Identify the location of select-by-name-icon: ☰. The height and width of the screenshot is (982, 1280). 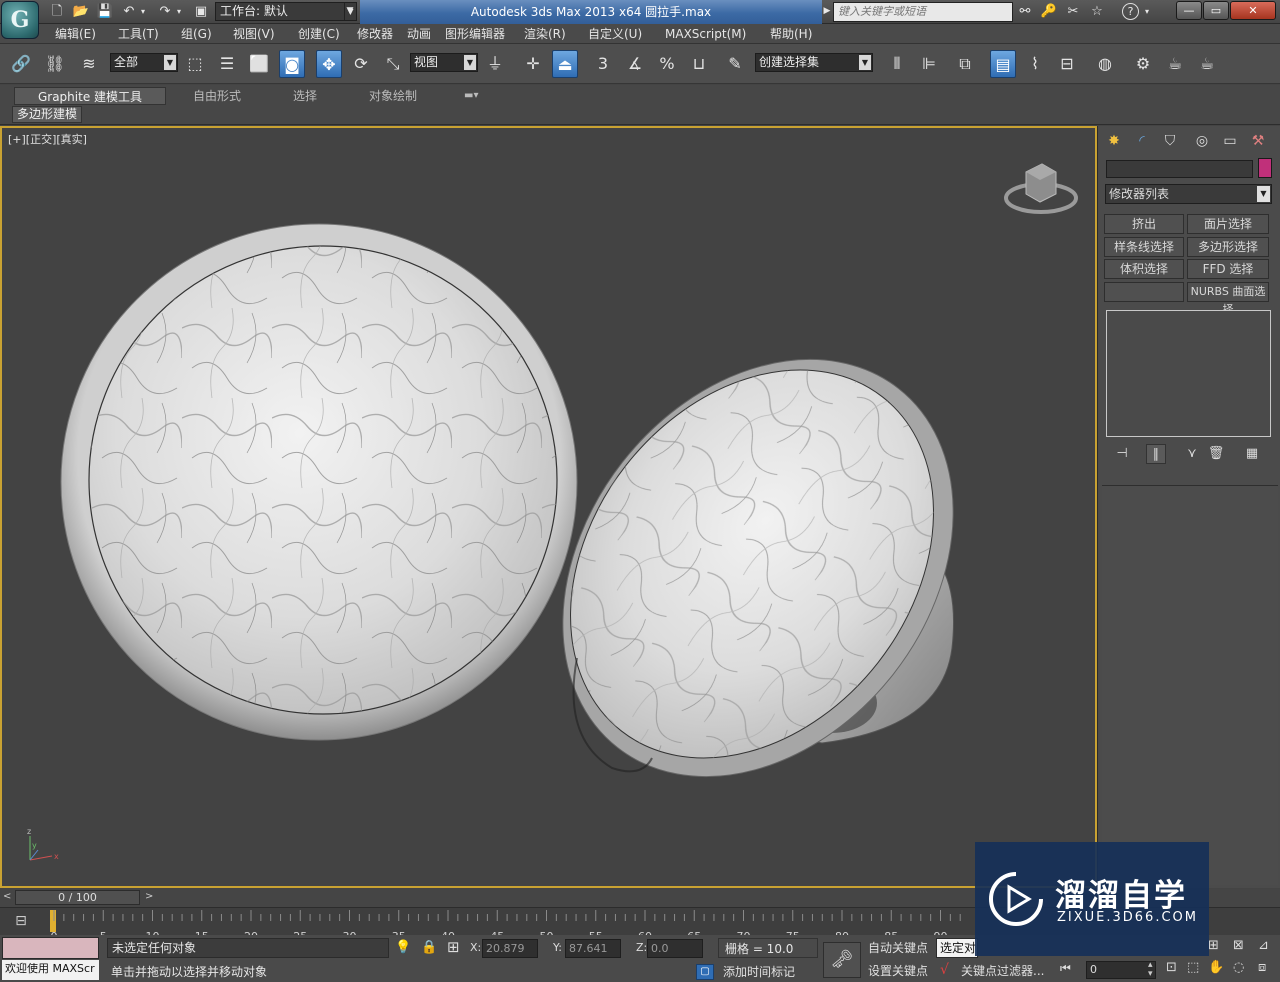
(227, 64).